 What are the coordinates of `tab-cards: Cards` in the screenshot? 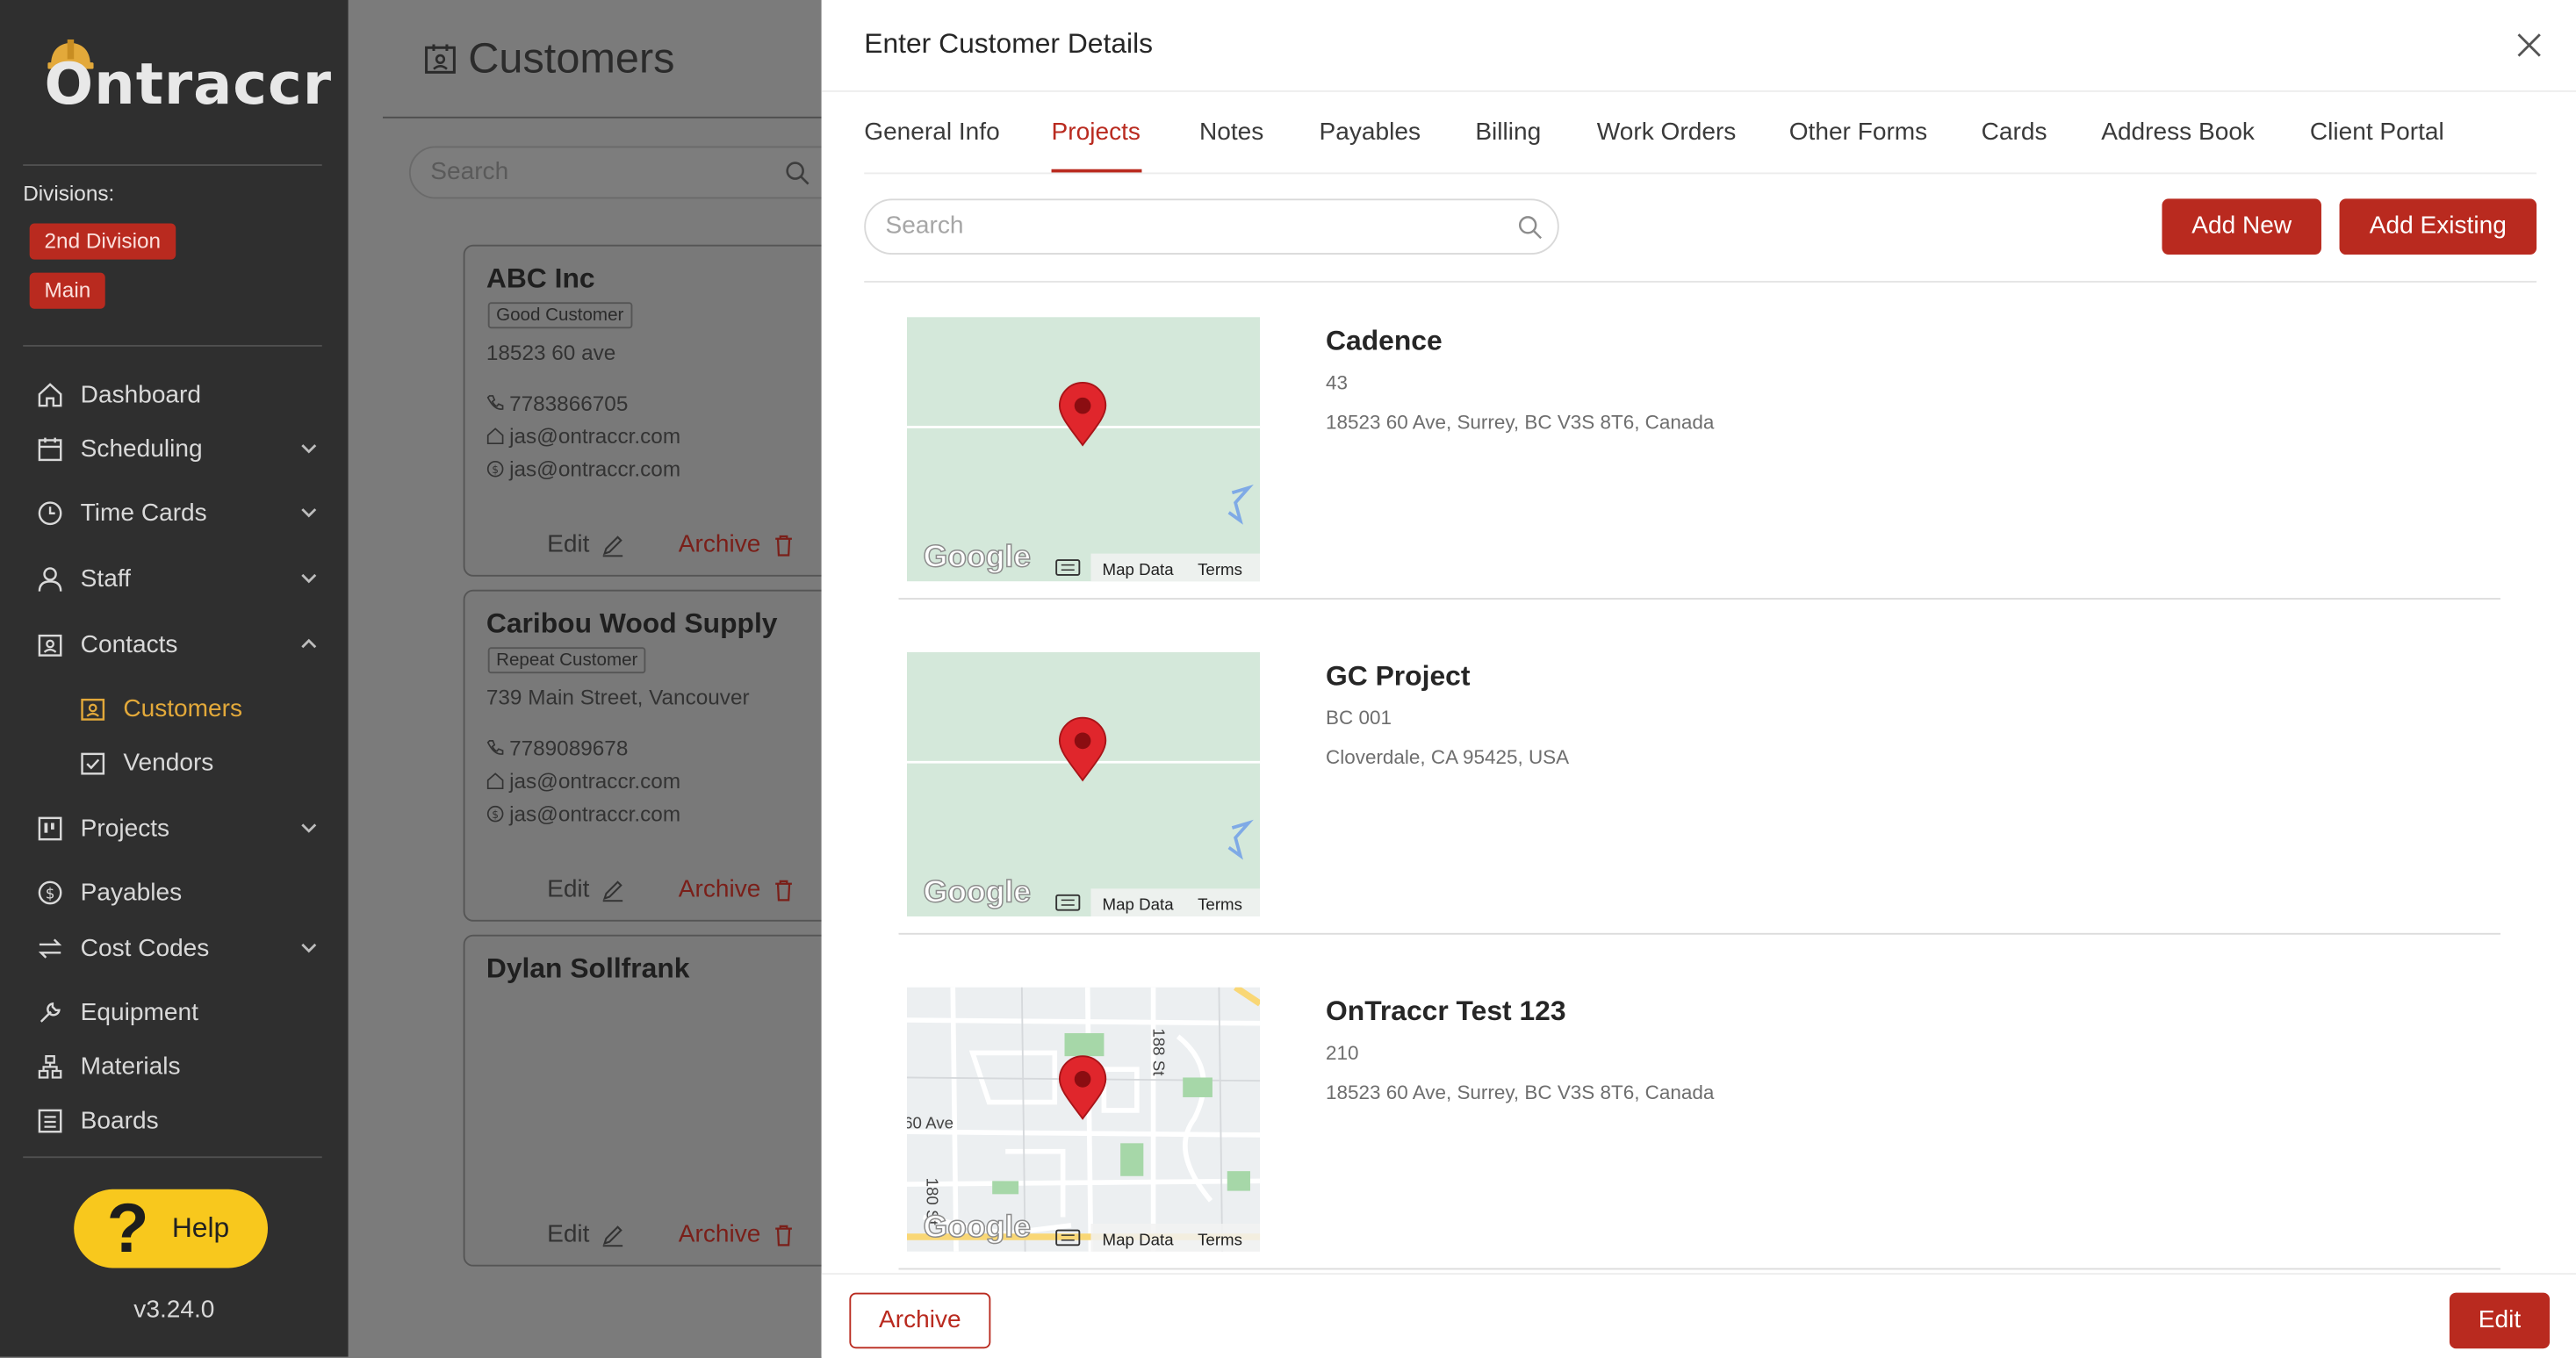 It's located at (2014, 133).